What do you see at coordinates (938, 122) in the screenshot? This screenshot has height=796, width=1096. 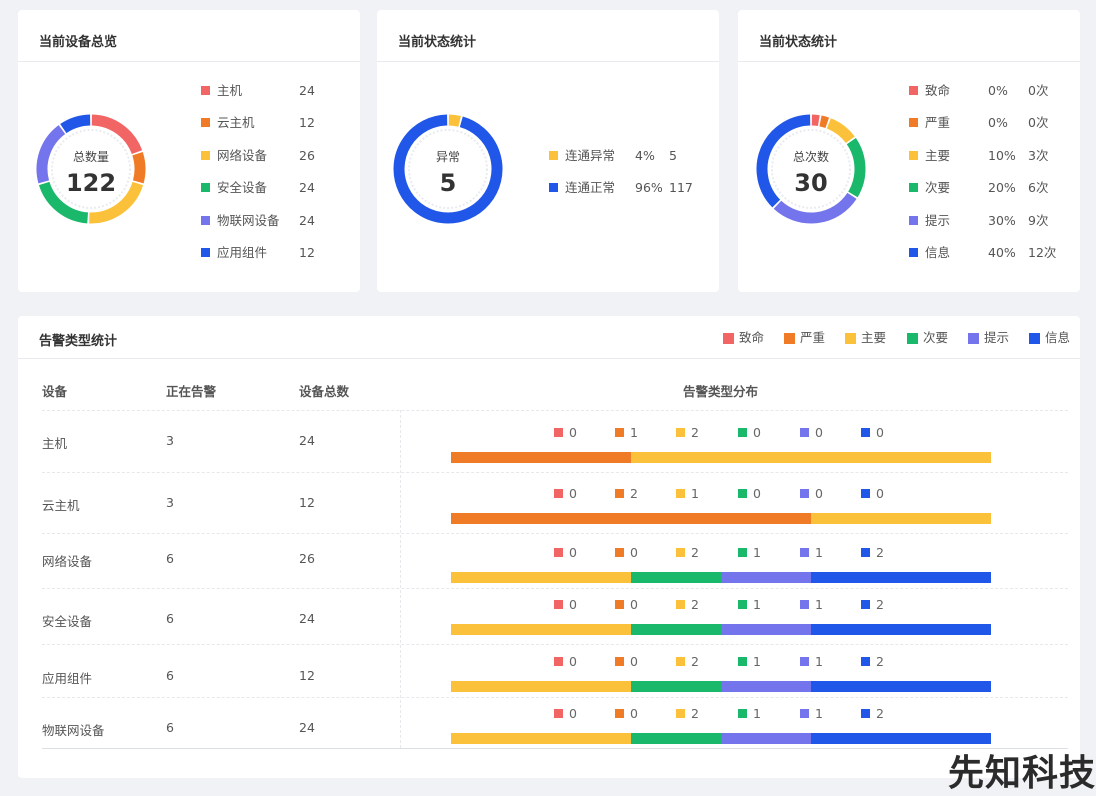 I see `legend-label: 严重` at bounding box center [938, 122].